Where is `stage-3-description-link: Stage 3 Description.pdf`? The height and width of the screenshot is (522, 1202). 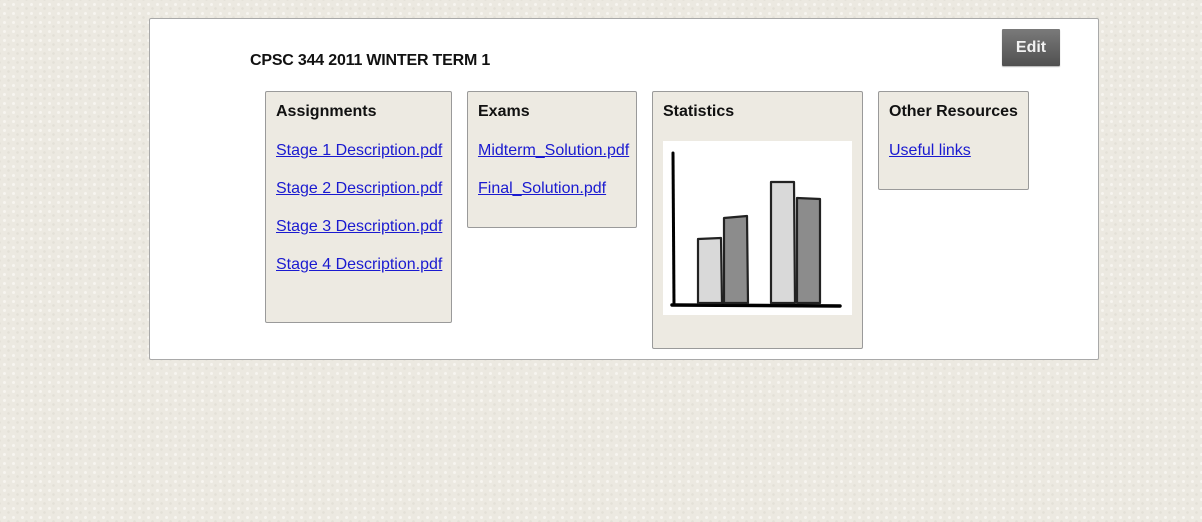
stage-3-description-link: Stage 3 Description.pdf is located at coordinates (359, 226).